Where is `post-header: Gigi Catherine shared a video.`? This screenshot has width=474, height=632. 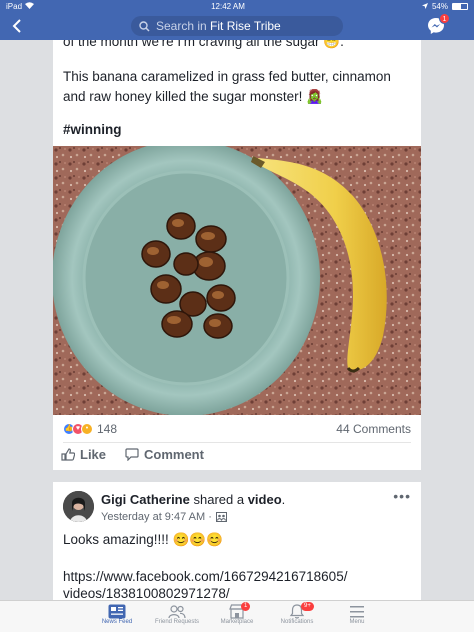
post-header: Gigi Catherine shared a video. is located at coordinates (193, 499).